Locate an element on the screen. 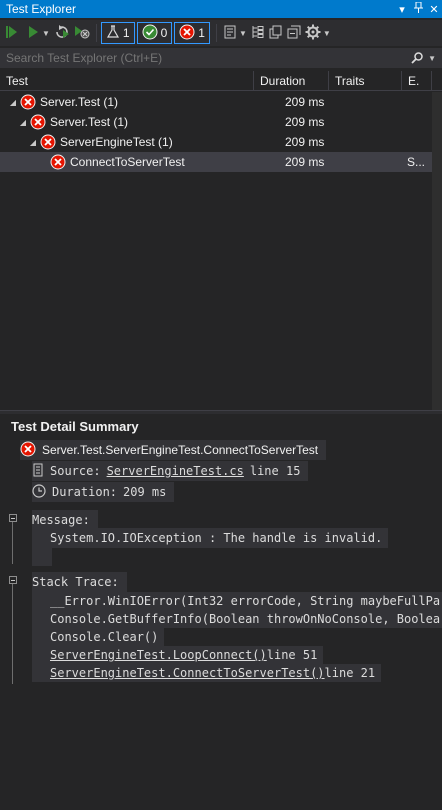 This screenshot has height=810, width=442. detail-source-row: Source: ServerEngineTest.cs line 15 is located at coordinates (170, 471).